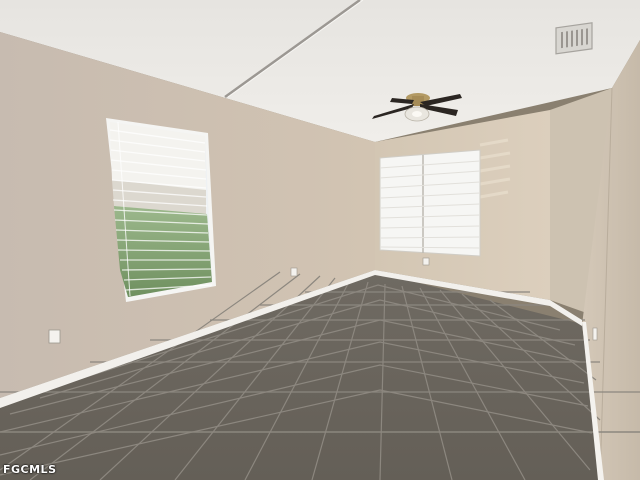  Describe the element at coordinates (595, 334) in the screenshot. I see `wall-outlet-right` at that location.